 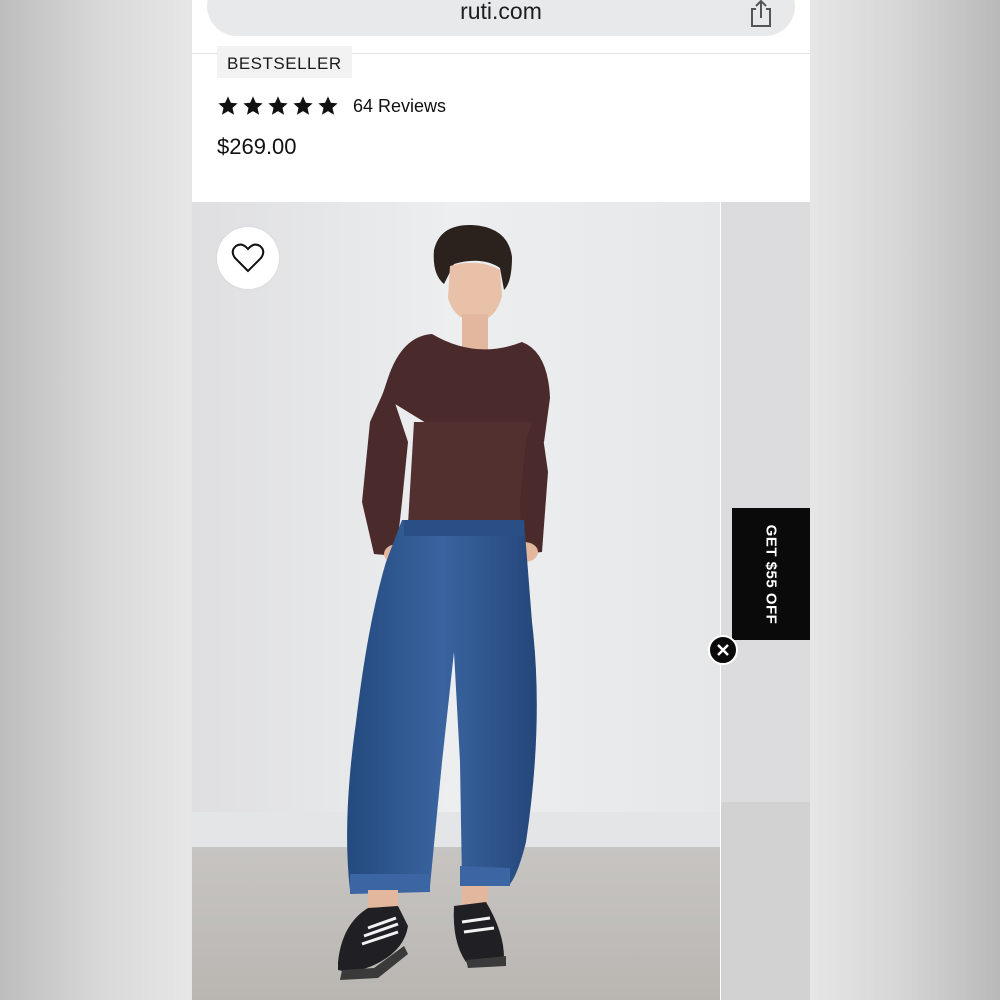 I want to click on wishlist-button, so click(x=248, y=258).